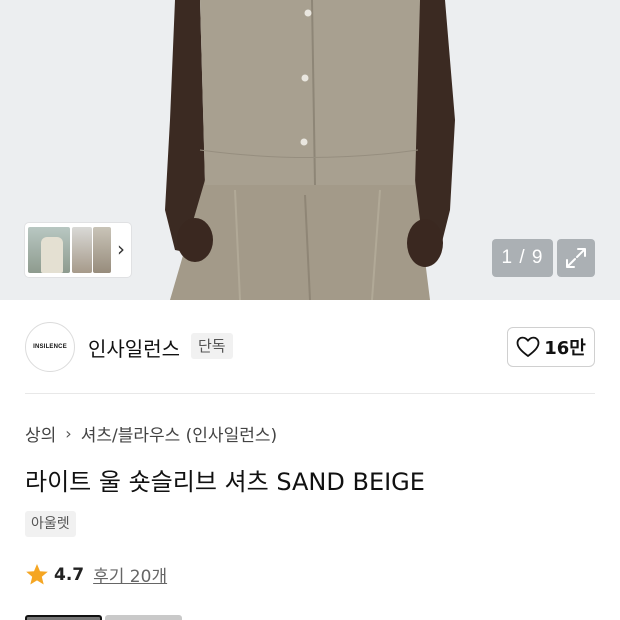  I want to click on image-page-indicator: 1 / 9, so click(522, 258).